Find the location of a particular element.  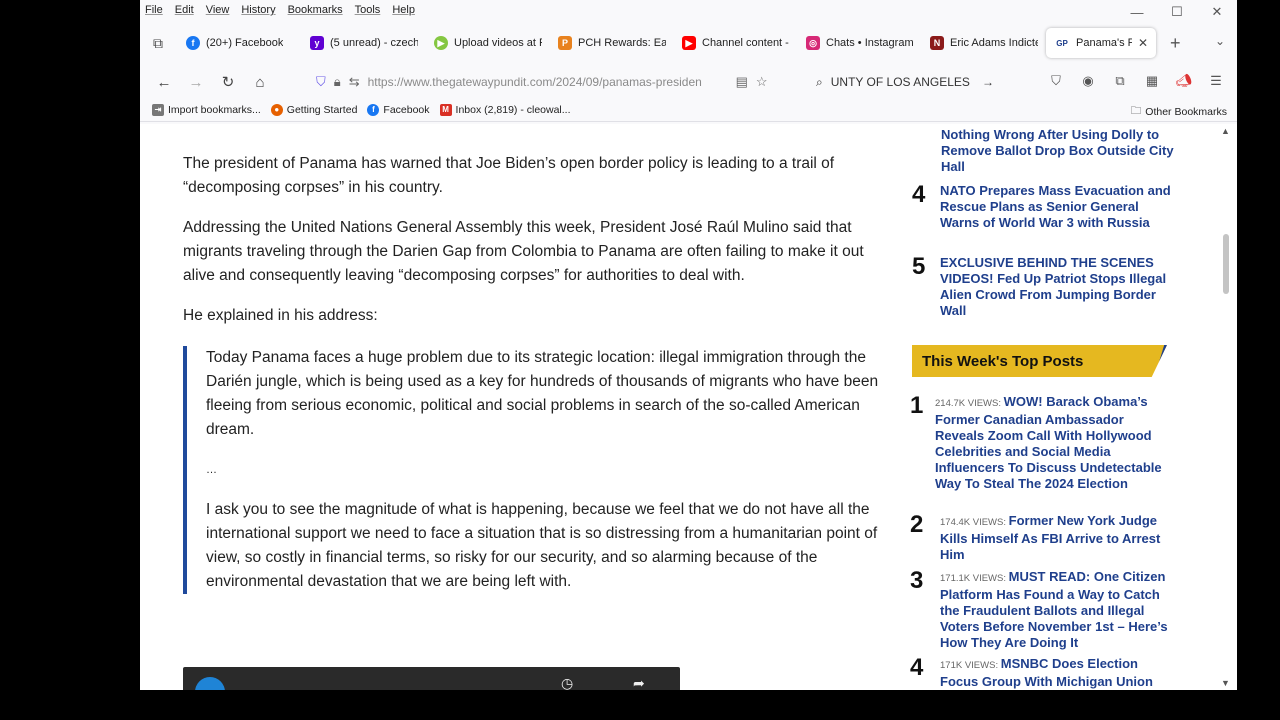

reload-button: ↻ is located at coordinates (228, 82).